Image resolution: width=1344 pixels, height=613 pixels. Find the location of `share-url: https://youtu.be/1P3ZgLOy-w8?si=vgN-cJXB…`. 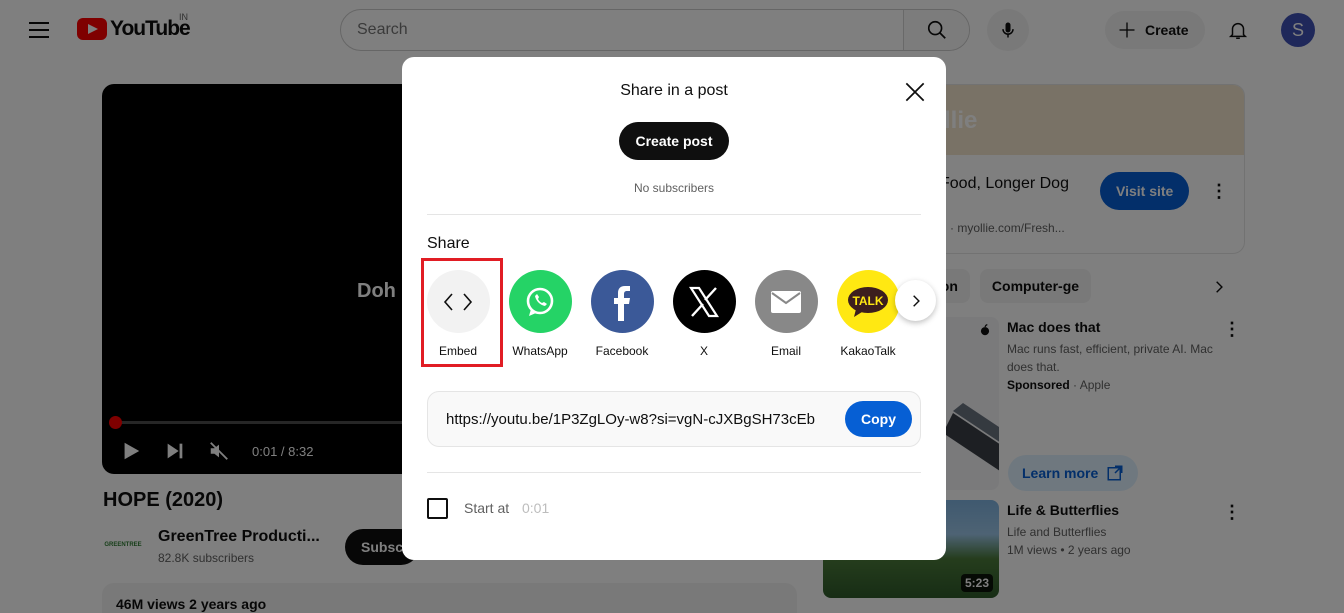

share-url: https://youtu.be/1P3ZgLOy-w8?si=vgN-cJXB… is located at coordinates (630, 419).